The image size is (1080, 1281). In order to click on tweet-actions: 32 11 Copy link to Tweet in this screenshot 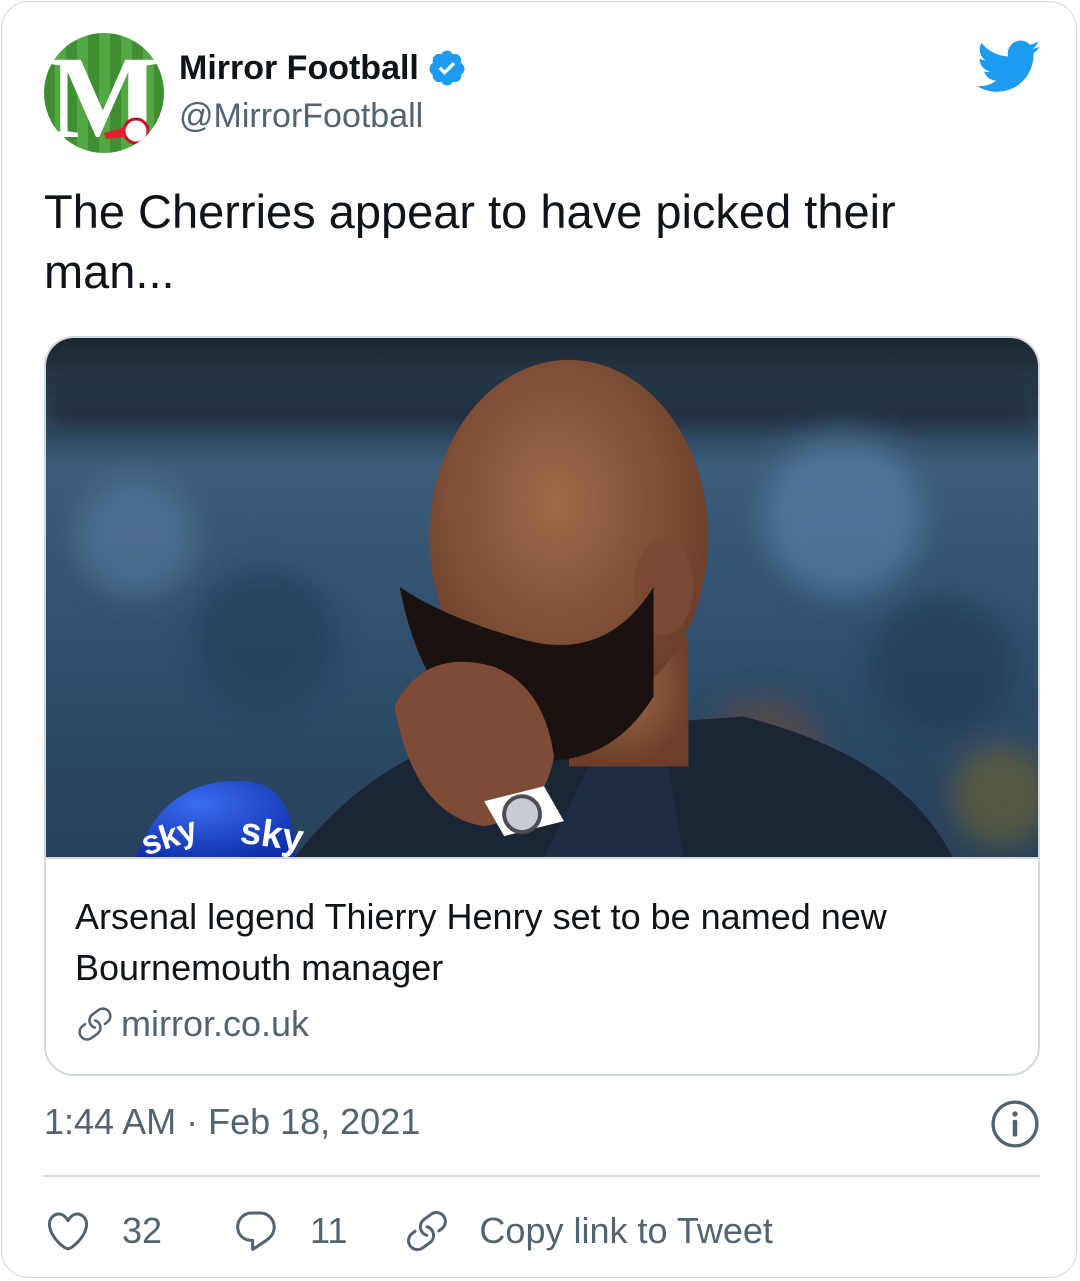, I will do `click(408, 1231)`.